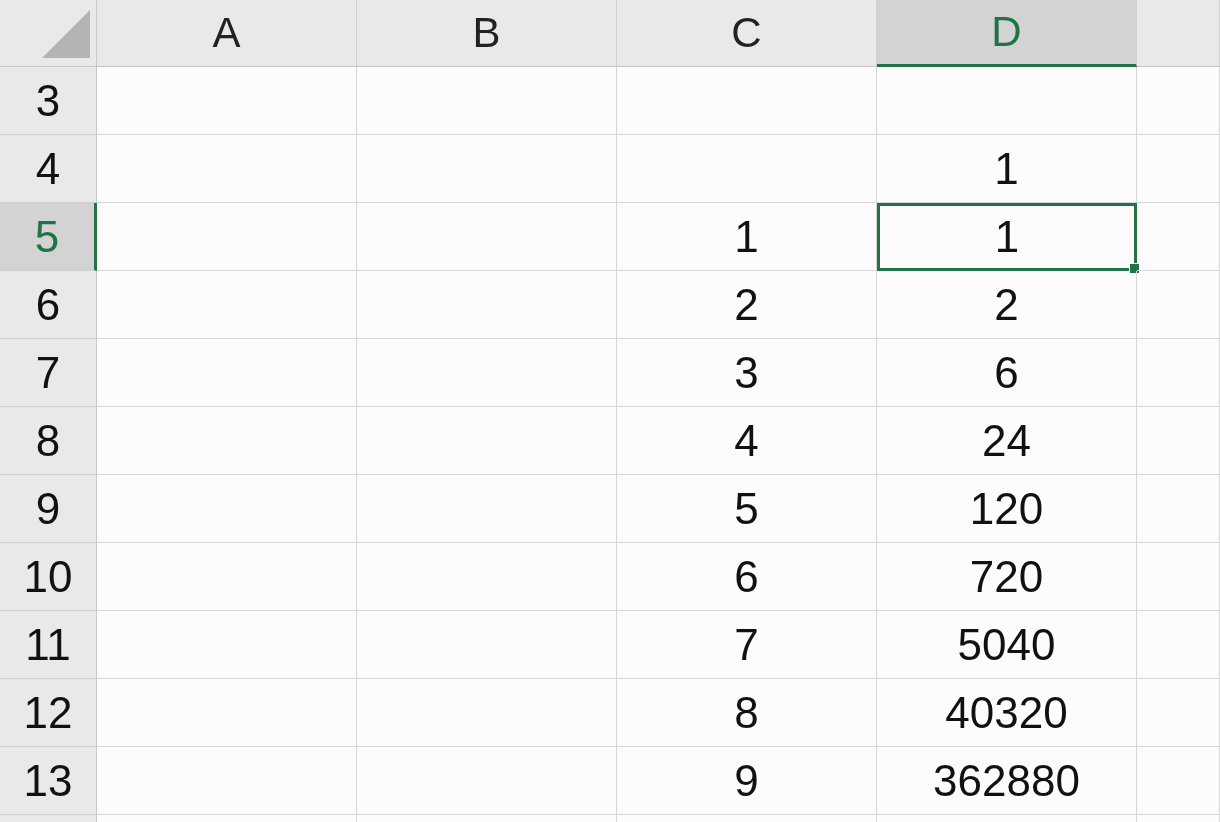 The width and height of the screenshot is (1220, 822). I want to click on row-header: 13, so click(48, 781).